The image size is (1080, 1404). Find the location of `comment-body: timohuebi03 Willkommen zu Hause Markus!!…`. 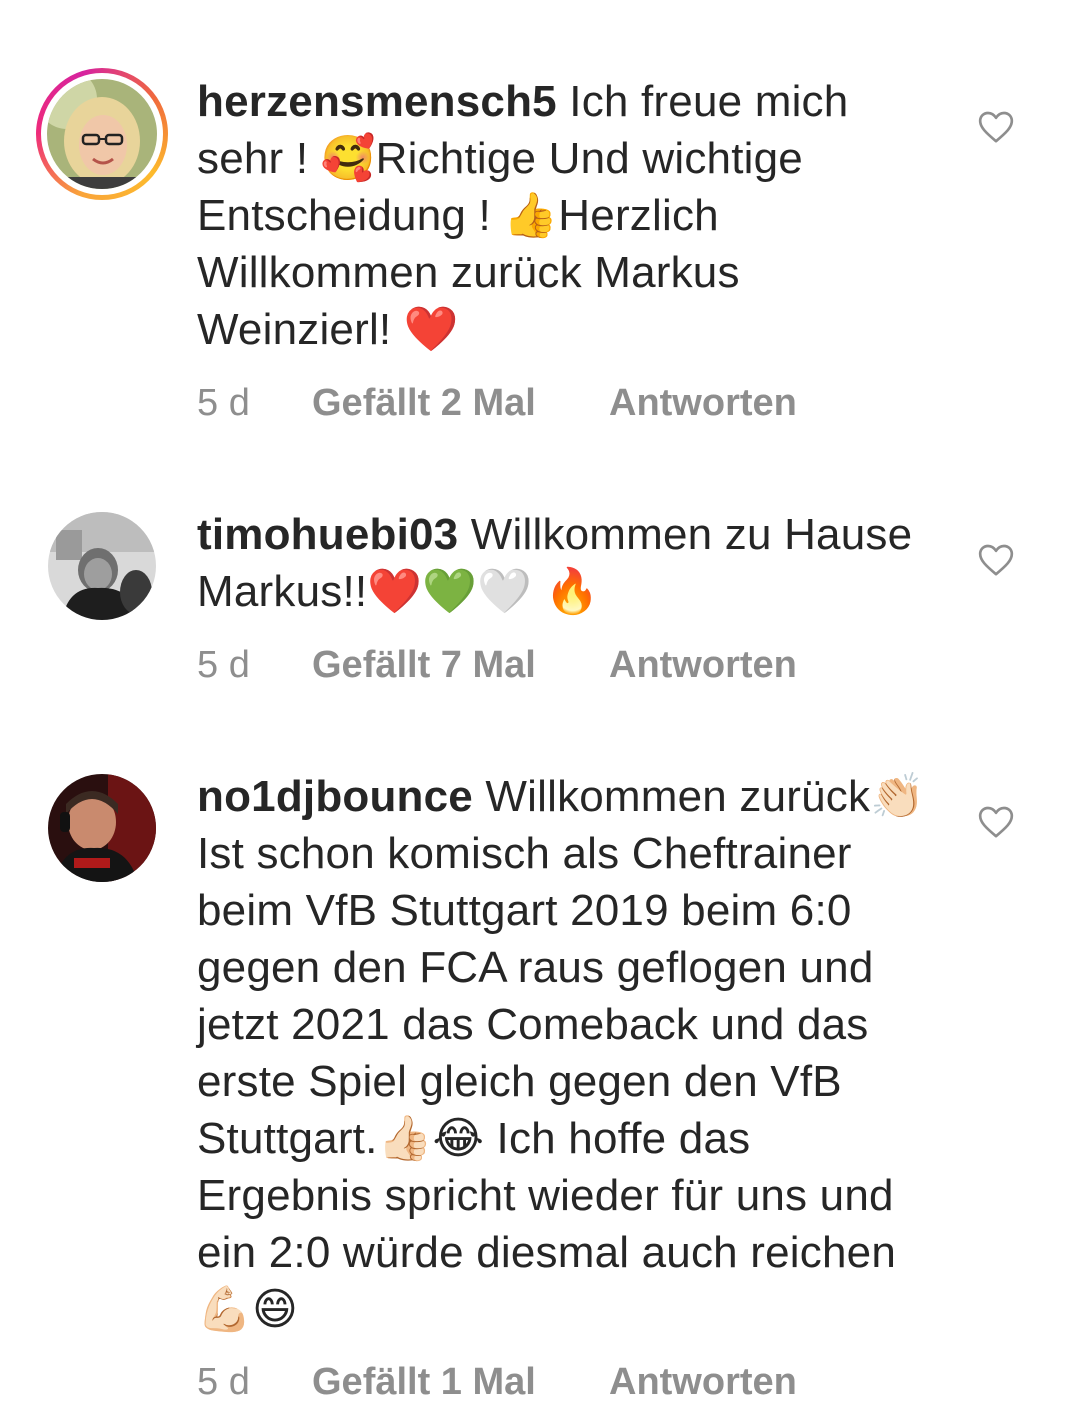

comment-body: timohuebi03 Willkommen zu Hause Markus!!… is located at coordinates (567, 563).